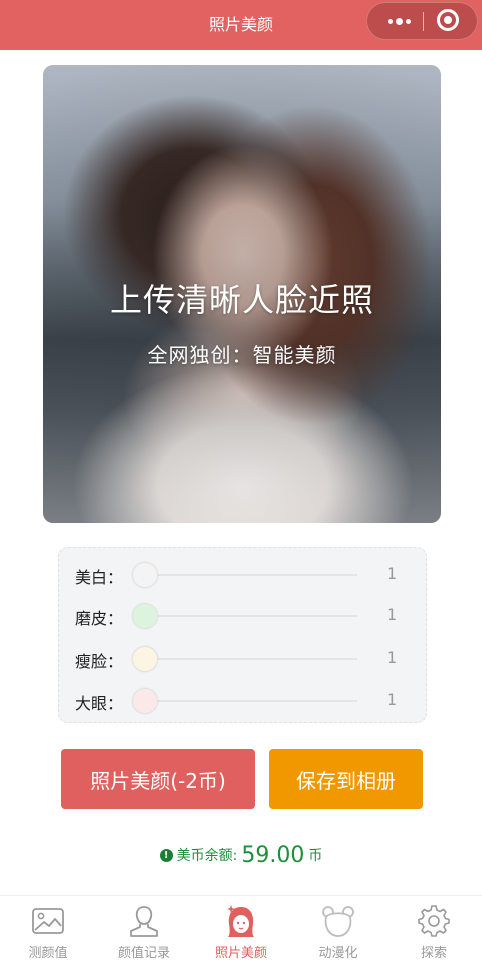 The width and height of the screenshot is (482, 979). What do you see at coordinates (240, 953) in the screenshot?
I see `tab-label: 照片美颜` at bounding box center [240, 953].